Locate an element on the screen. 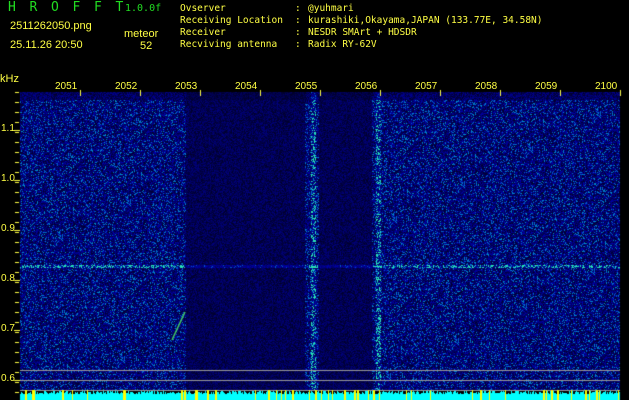  time-tick-label: 2052 is located at coordinates (126, 86).